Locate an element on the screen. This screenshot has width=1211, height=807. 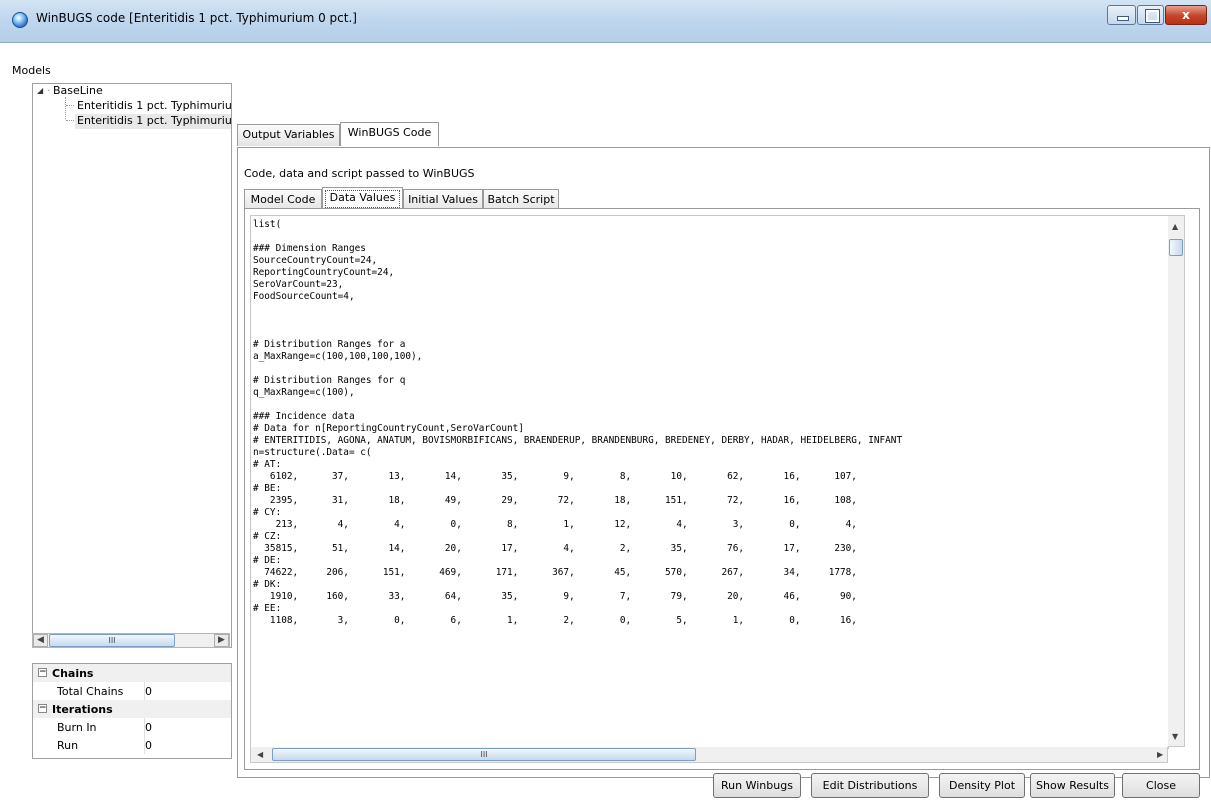
density-plot-button: Density Plot is located at coordinates (982, 785).